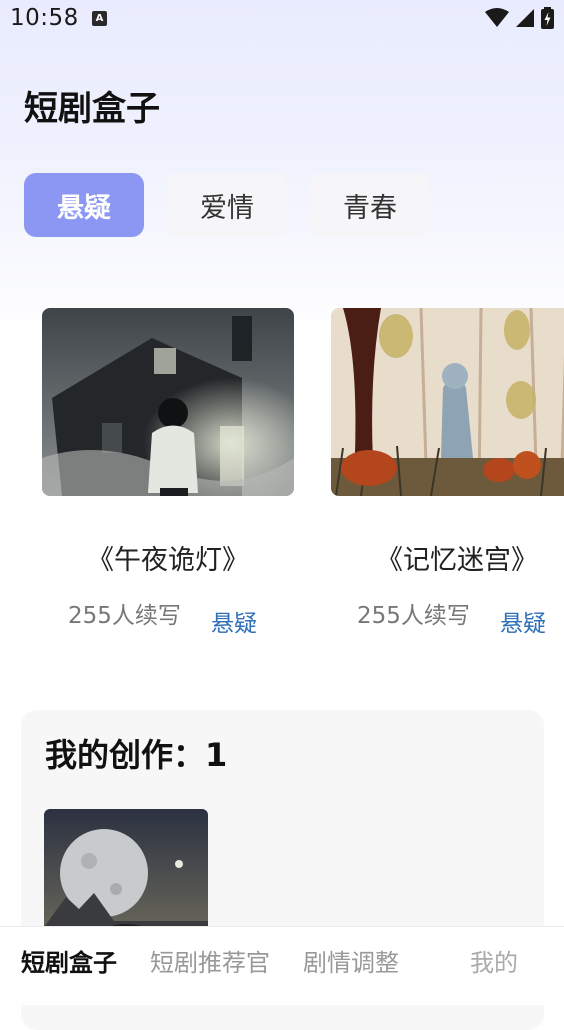  I want to click on status-icons, so click(519, 18).